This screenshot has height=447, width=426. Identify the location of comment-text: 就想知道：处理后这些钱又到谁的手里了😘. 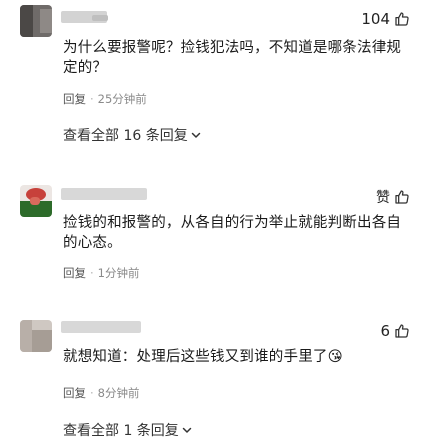
(233, 357).